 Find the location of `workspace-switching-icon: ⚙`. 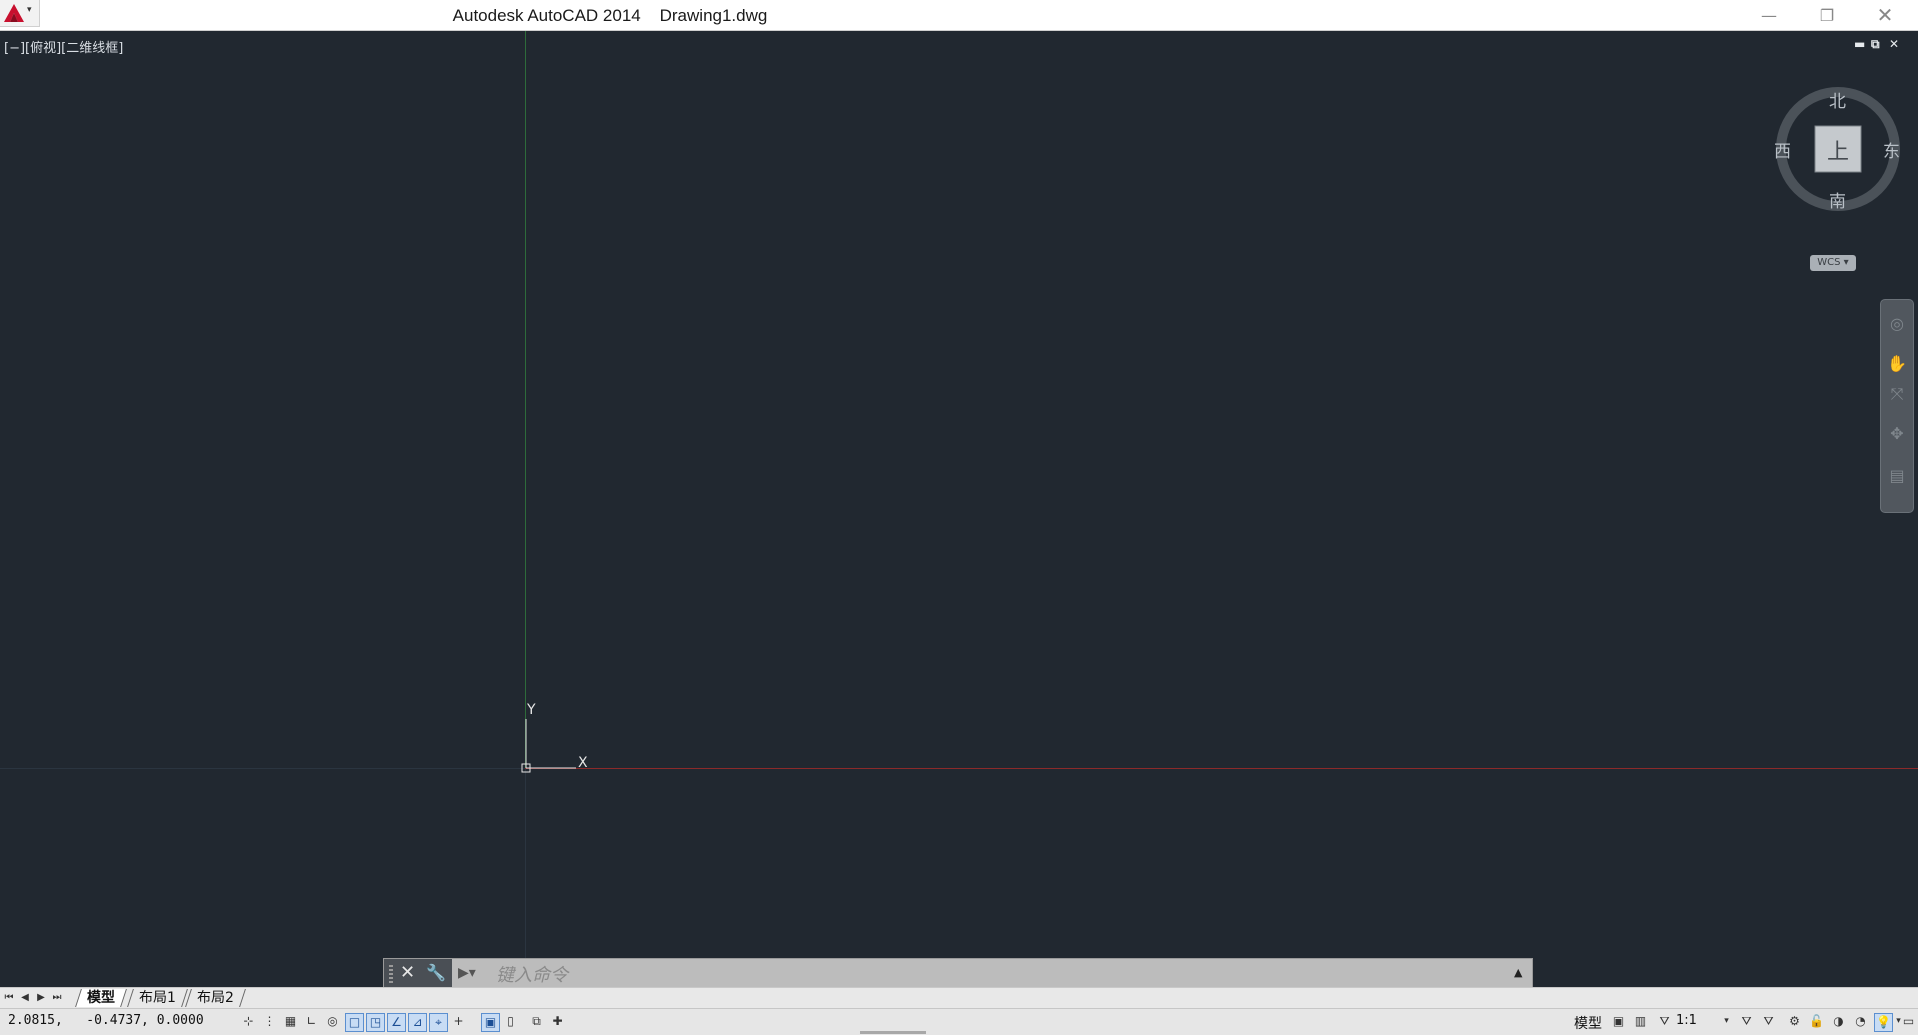

workspace-switching-icon: ⚙ is located at coordinates (1794, 1021).